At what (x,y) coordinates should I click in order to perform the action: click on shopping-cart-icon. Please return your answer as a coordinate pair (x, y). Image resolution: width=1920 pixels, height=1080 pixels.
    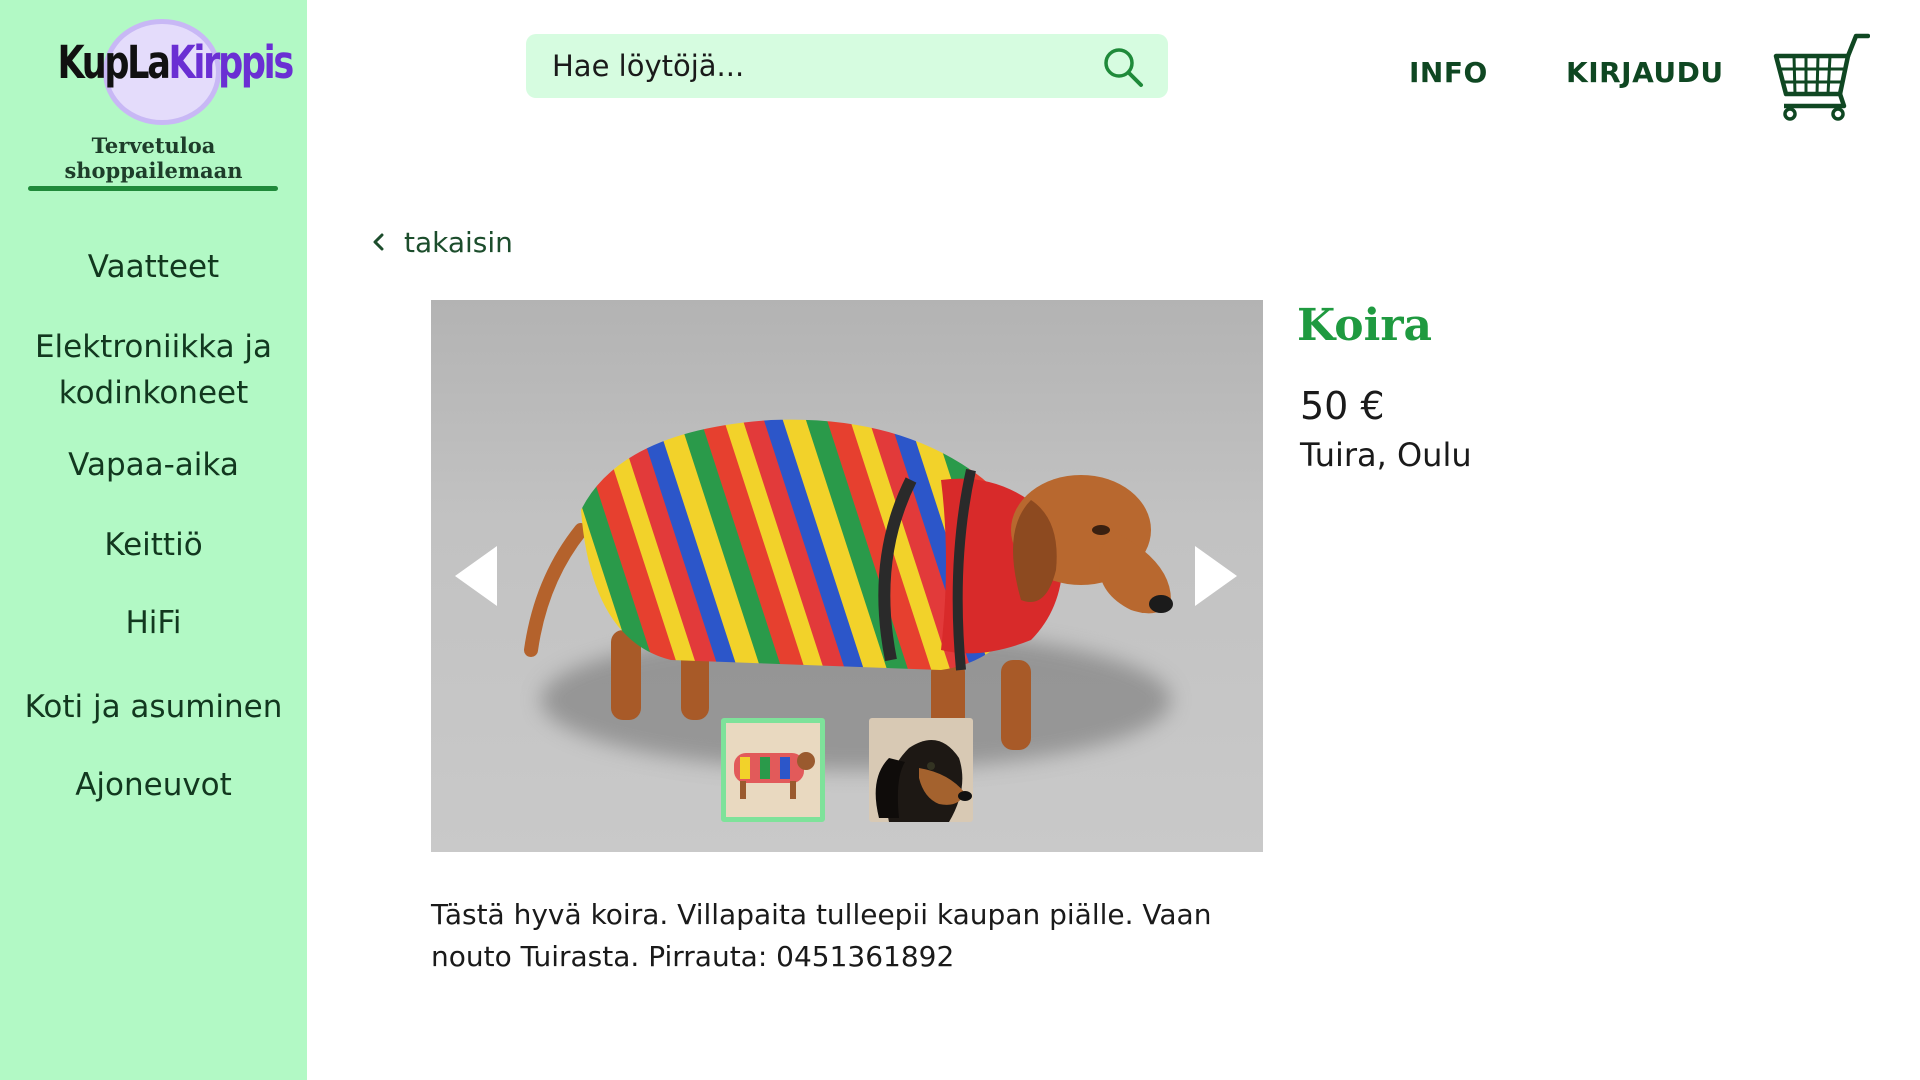
    Looking at the image, I should click on (1820, 76).